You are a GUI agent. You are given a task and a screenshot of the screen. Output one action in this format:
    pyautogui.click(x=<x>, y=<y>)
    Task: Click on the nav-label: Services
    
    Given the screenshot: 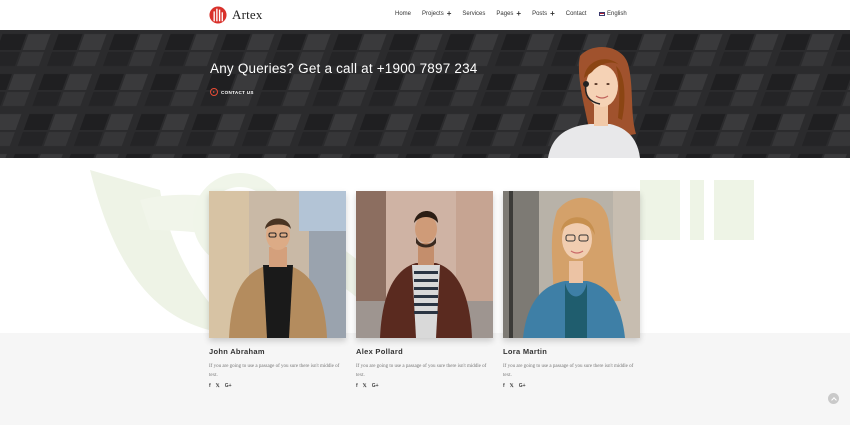 What is the action you would take?
    pyautogui.click(x=474, y=14)
    